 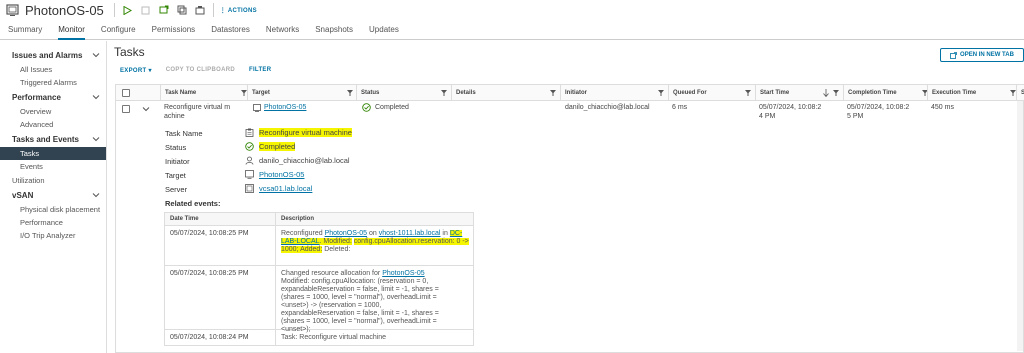 I want to click on task-name-line: Reconfigure virtual m, so click(x=197, y=107).